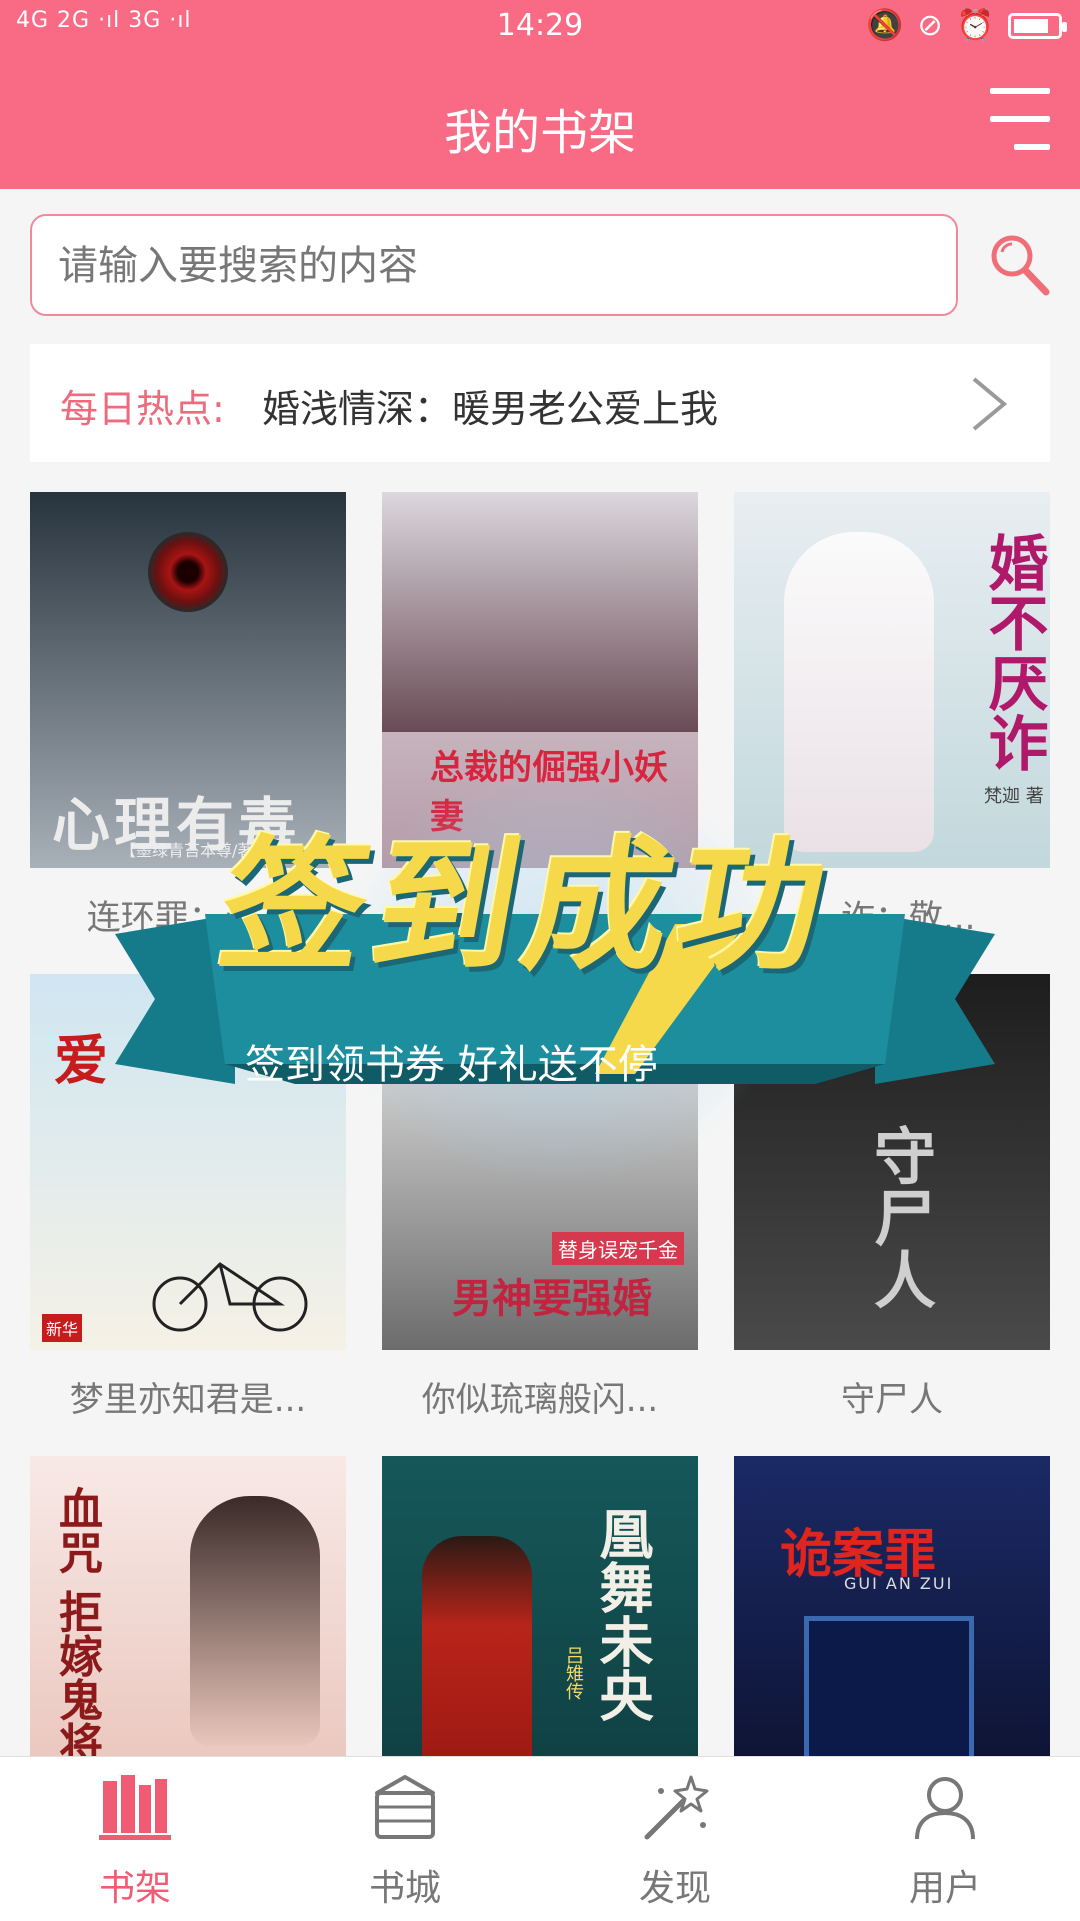 The image size is (1080, 1921). I want to click on cover-subtitle: 吕雉传, so click(573, 1673).